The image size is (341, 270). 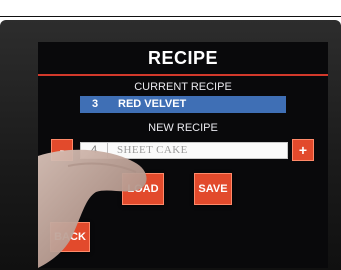 What do you see at coordinates (183, 87) in the screenshot?
I see `current-recipe-label: CURRENT RECIPE` at bounding box center [183, 87].